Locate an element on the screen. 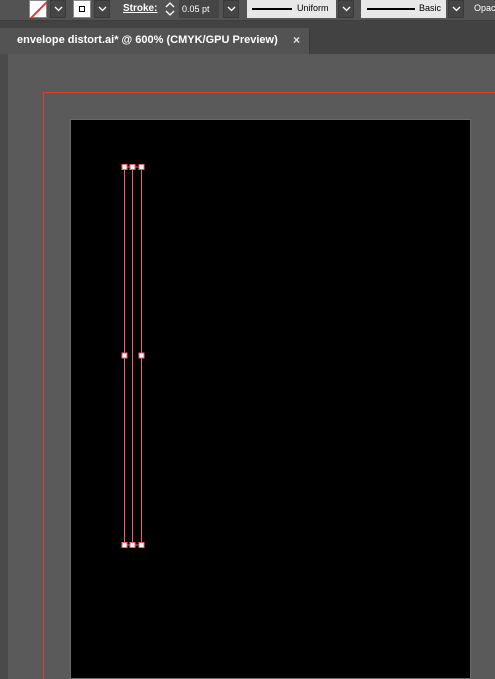 This screenshot has width=495, height=679. variable-width-profile-select: Uniform is located at coordinates (291, 9).